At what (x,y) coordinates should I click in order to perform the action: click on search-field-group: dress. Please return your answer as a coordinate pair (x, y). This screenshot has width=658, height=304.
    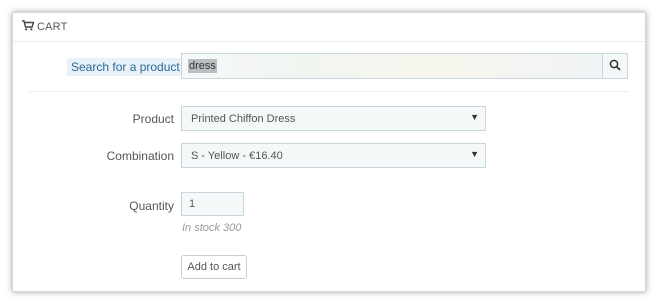
    Looking at the image, I should click on (404, 66).